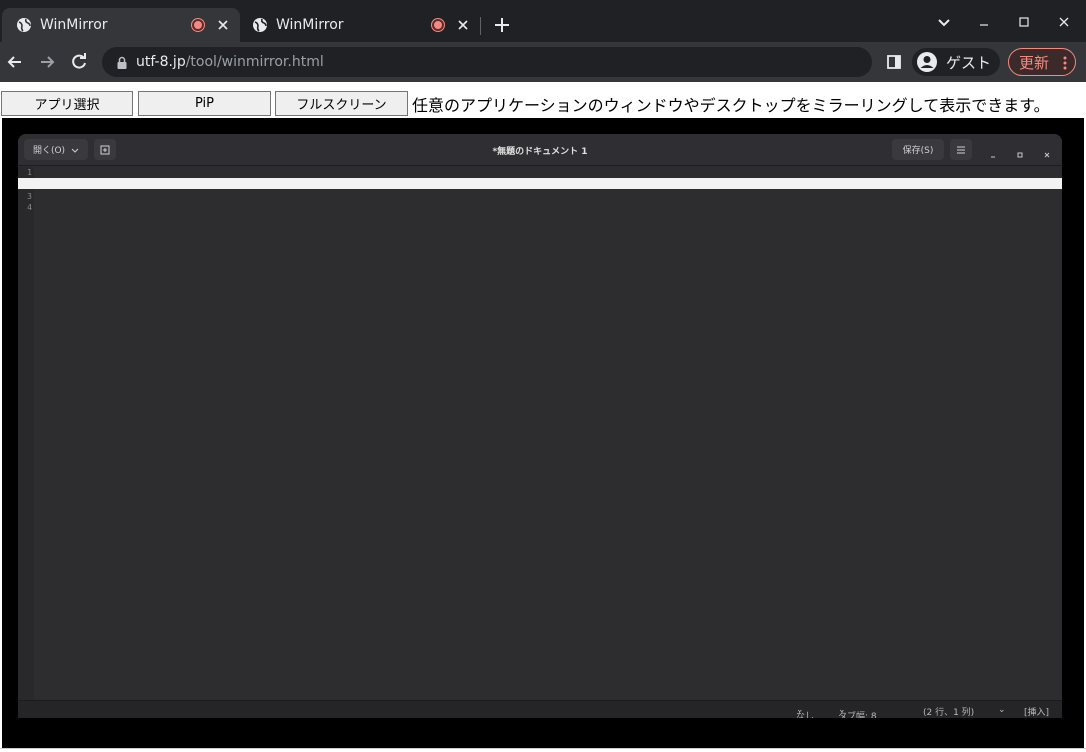  What do you see at coordinates (29, 196) in the screenshot?
I see `line-number: 3` at bounding box center [29, 196].